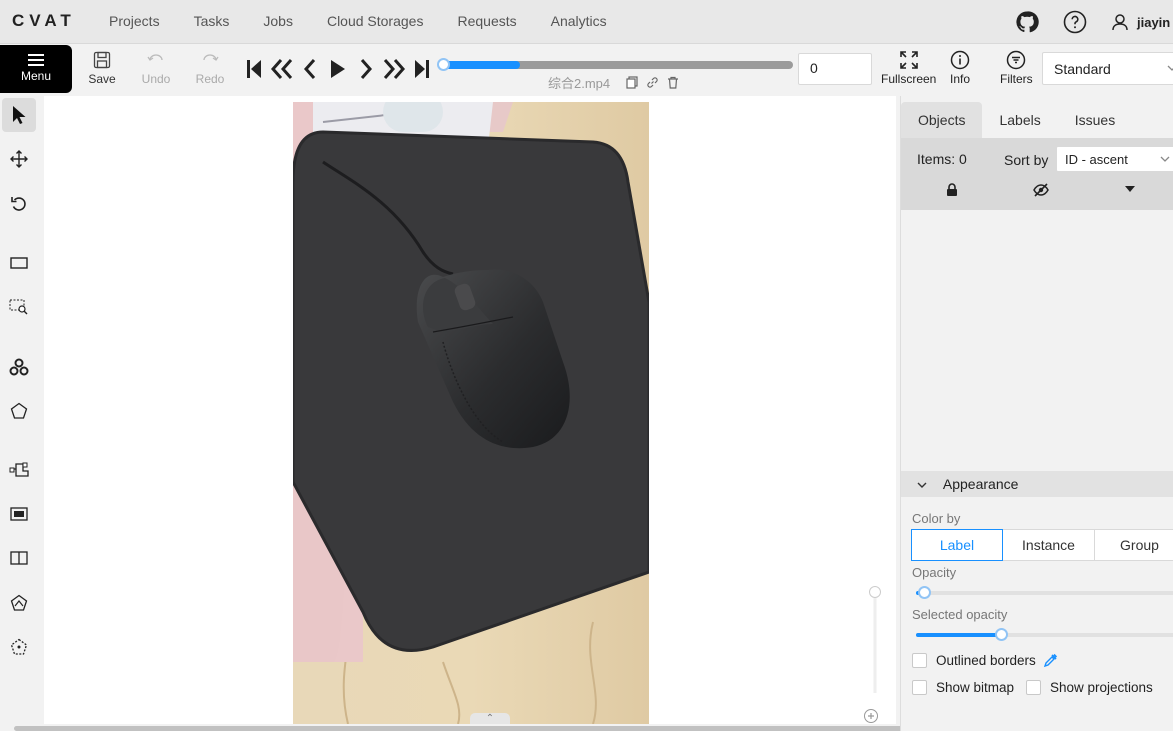 The width and height of the screenshot is (1173, 731). Describe the element at coordinates (19, 514) in the screenshot. I see `draw-rectangle-tool` at that location.